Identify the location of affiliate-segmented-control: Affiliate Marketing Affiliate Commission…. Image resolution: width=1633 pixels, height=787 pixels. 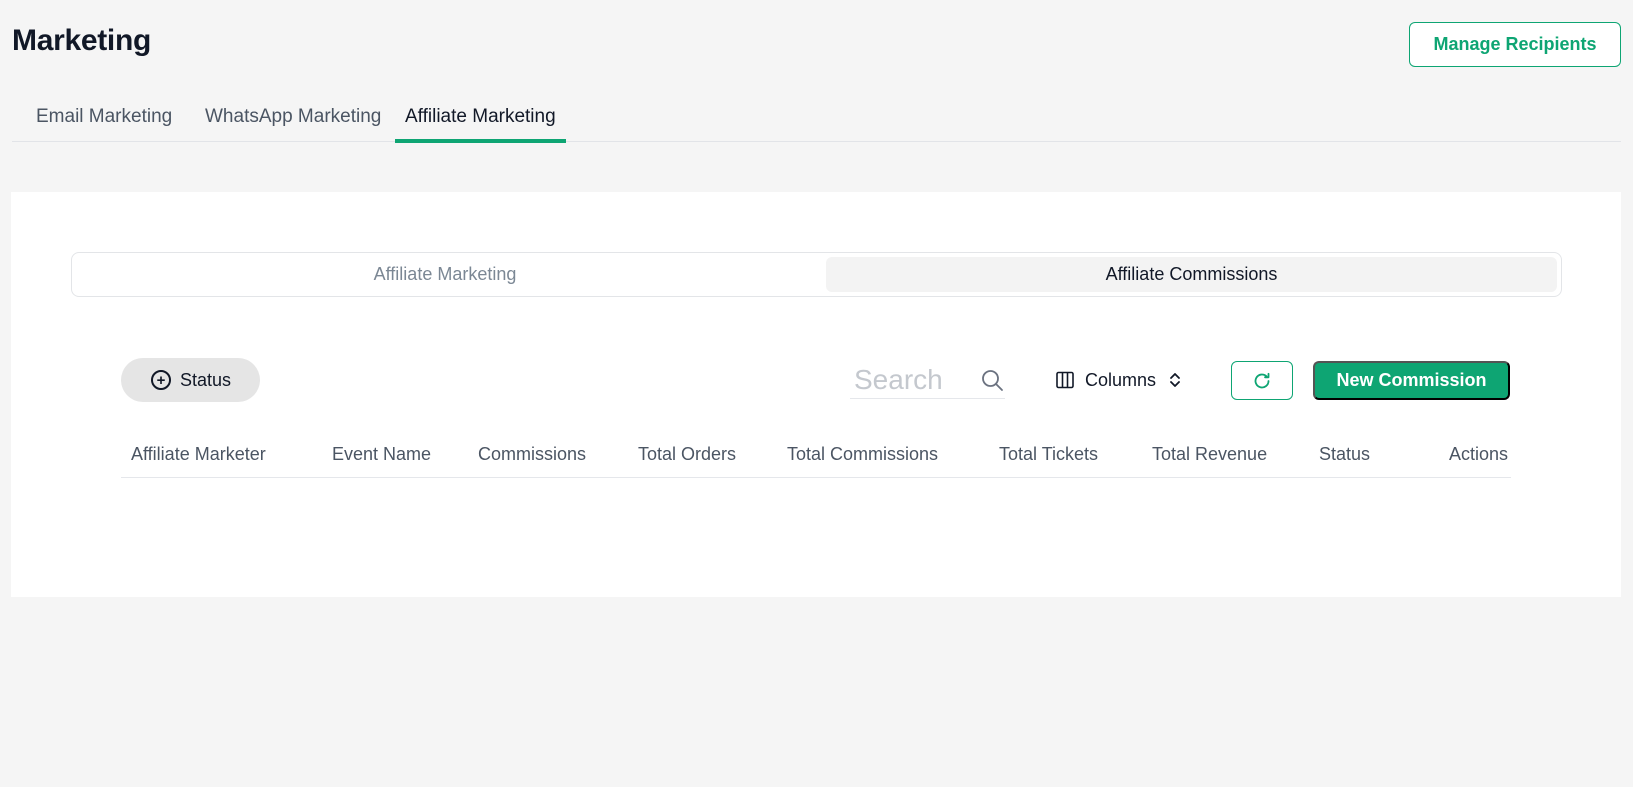
(816, 274).